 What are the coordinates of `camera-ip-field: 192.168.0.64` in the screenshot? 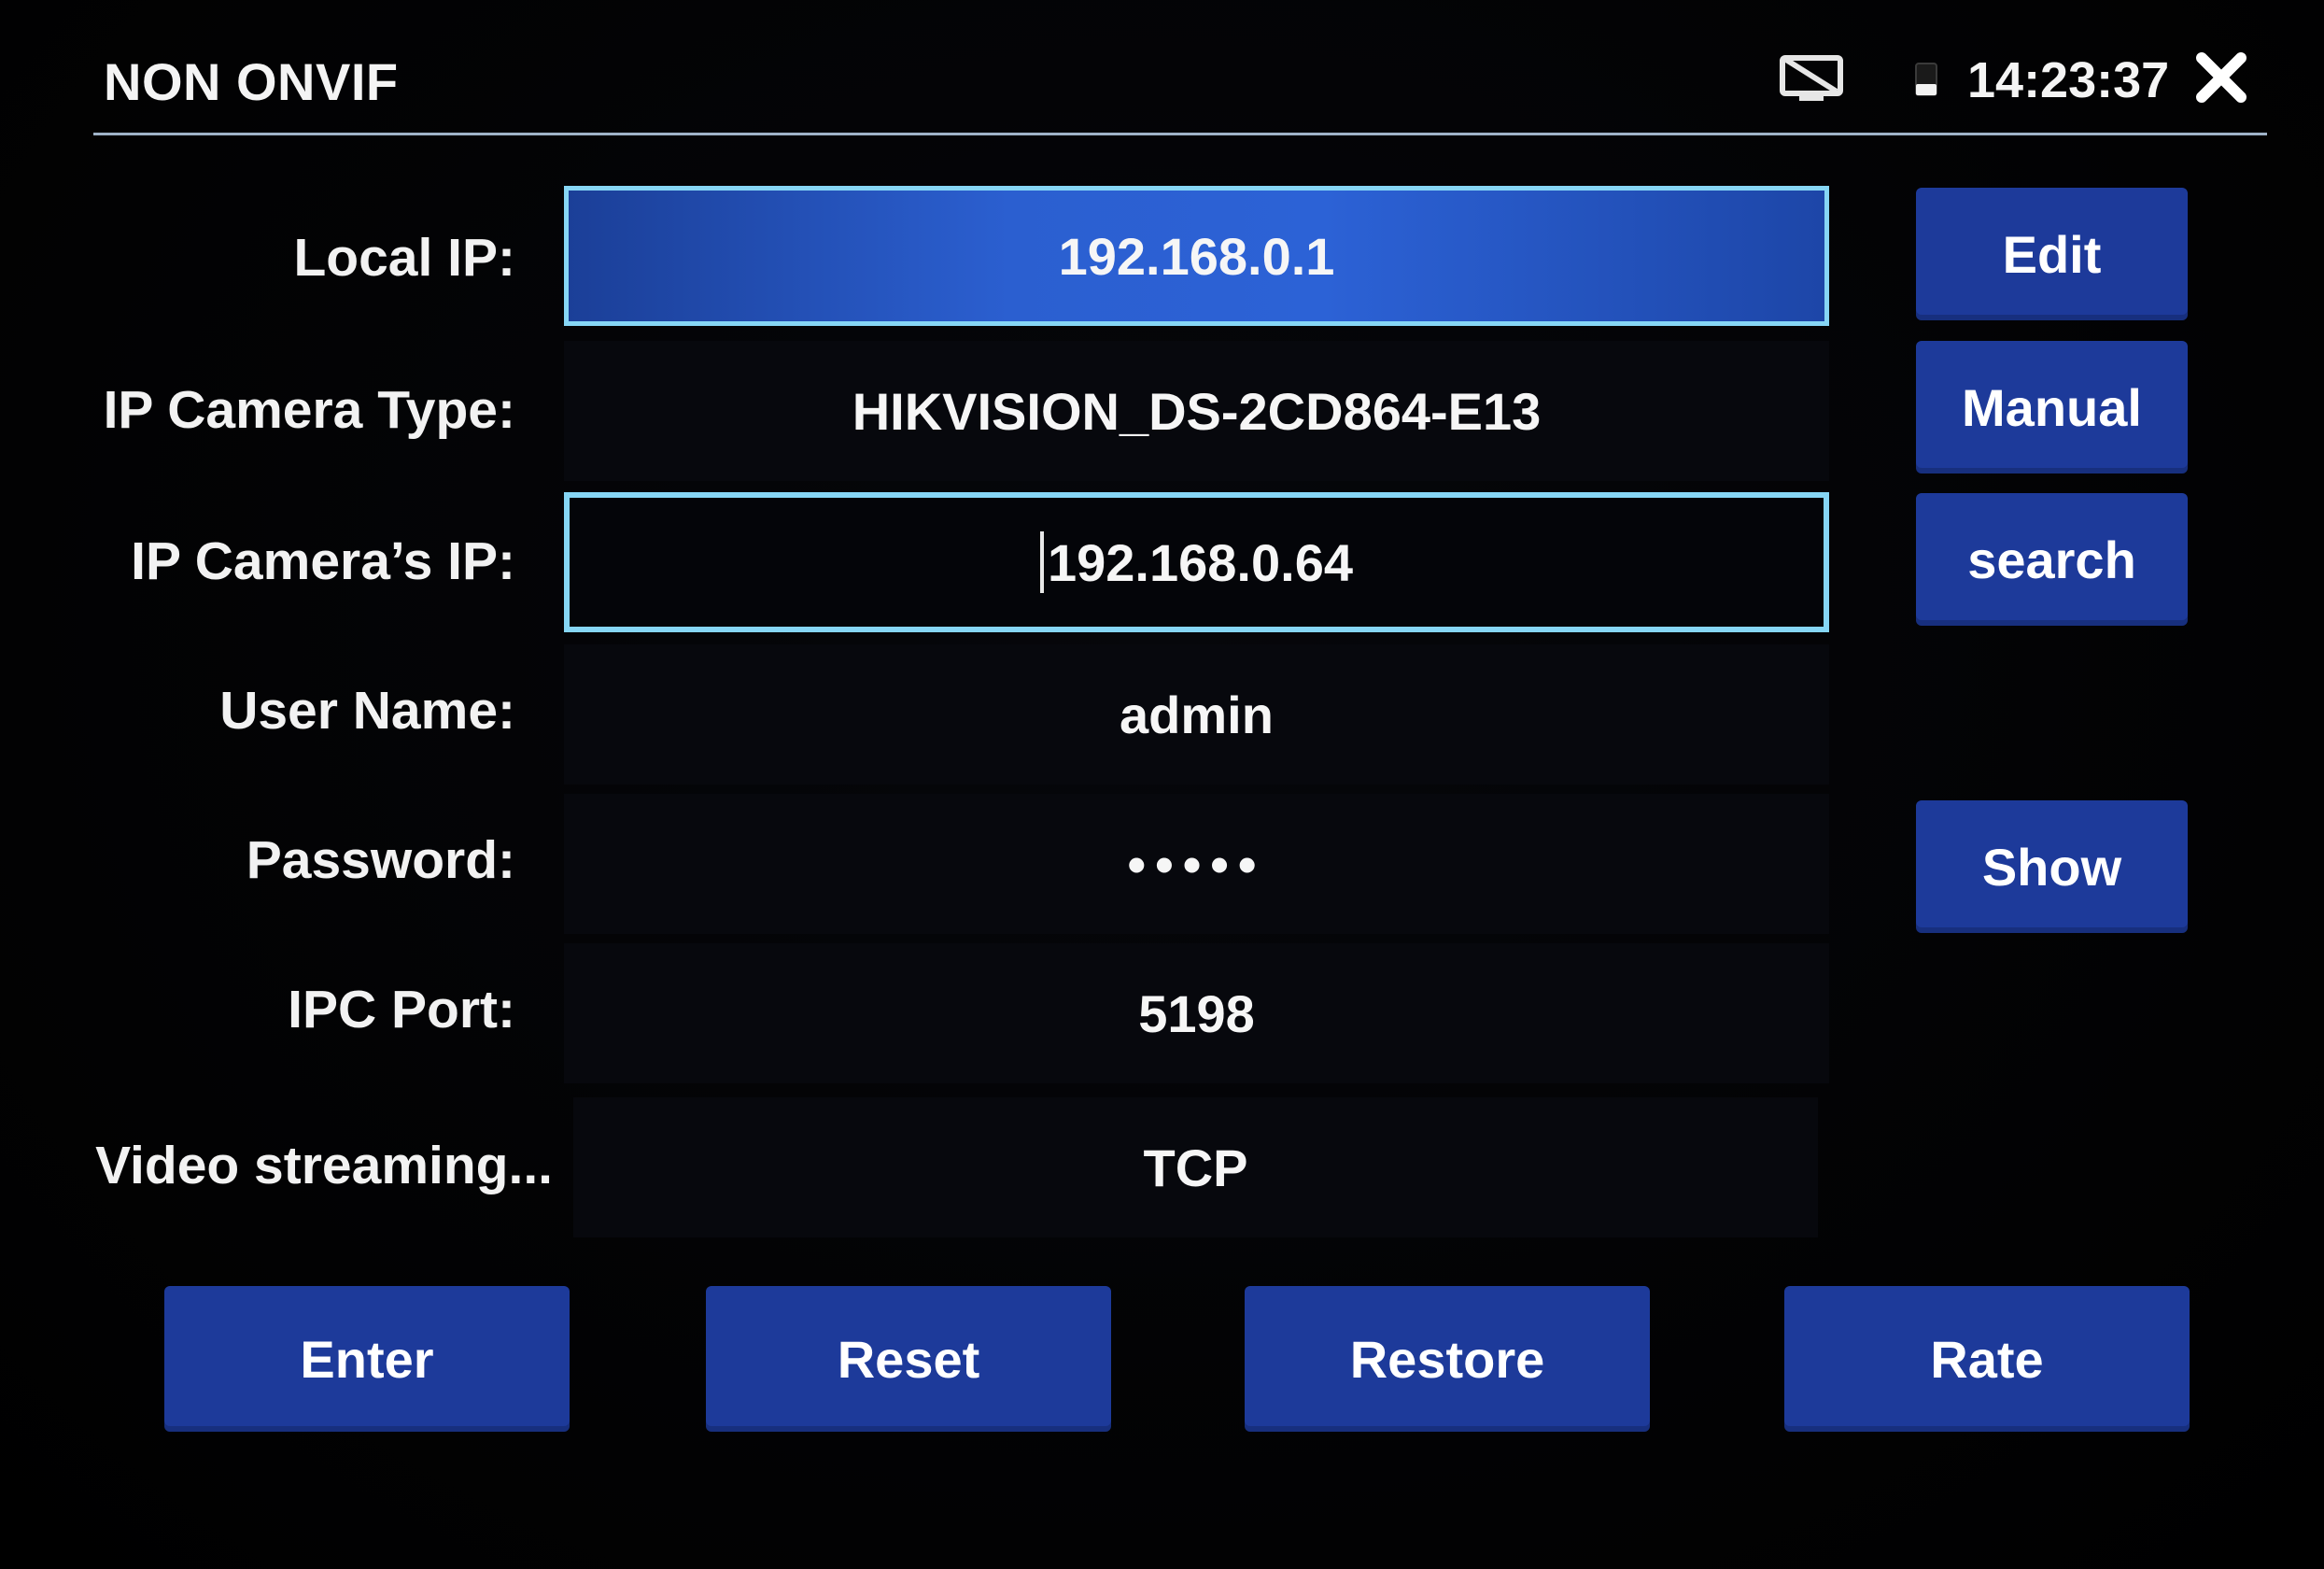 It's located at (1196, 562).